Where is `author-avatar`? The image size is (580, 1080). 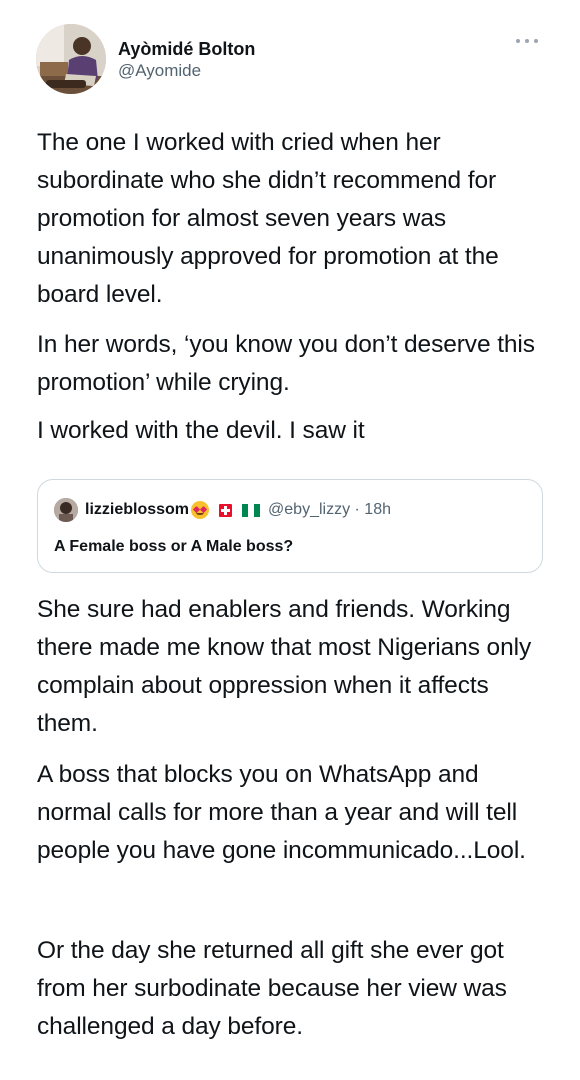 author-avatar is located at coordinates (71, 59).